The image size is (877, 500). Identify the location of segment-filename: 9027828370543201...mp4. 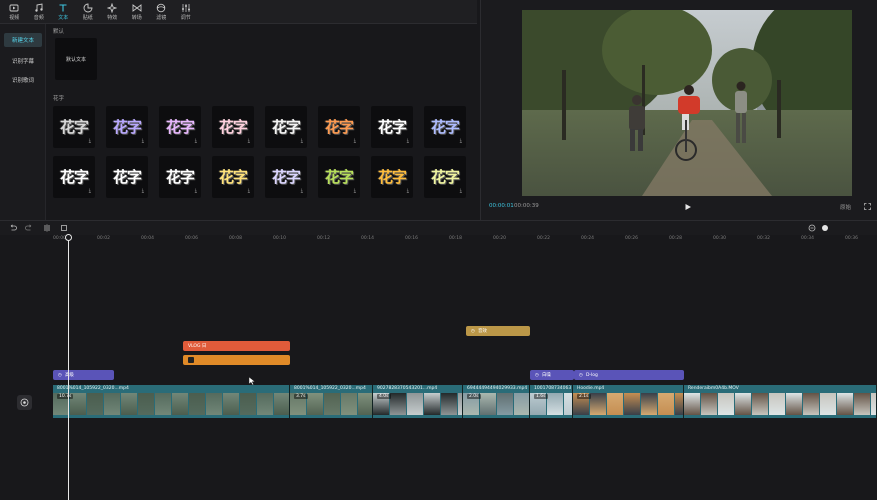
(407, 388).